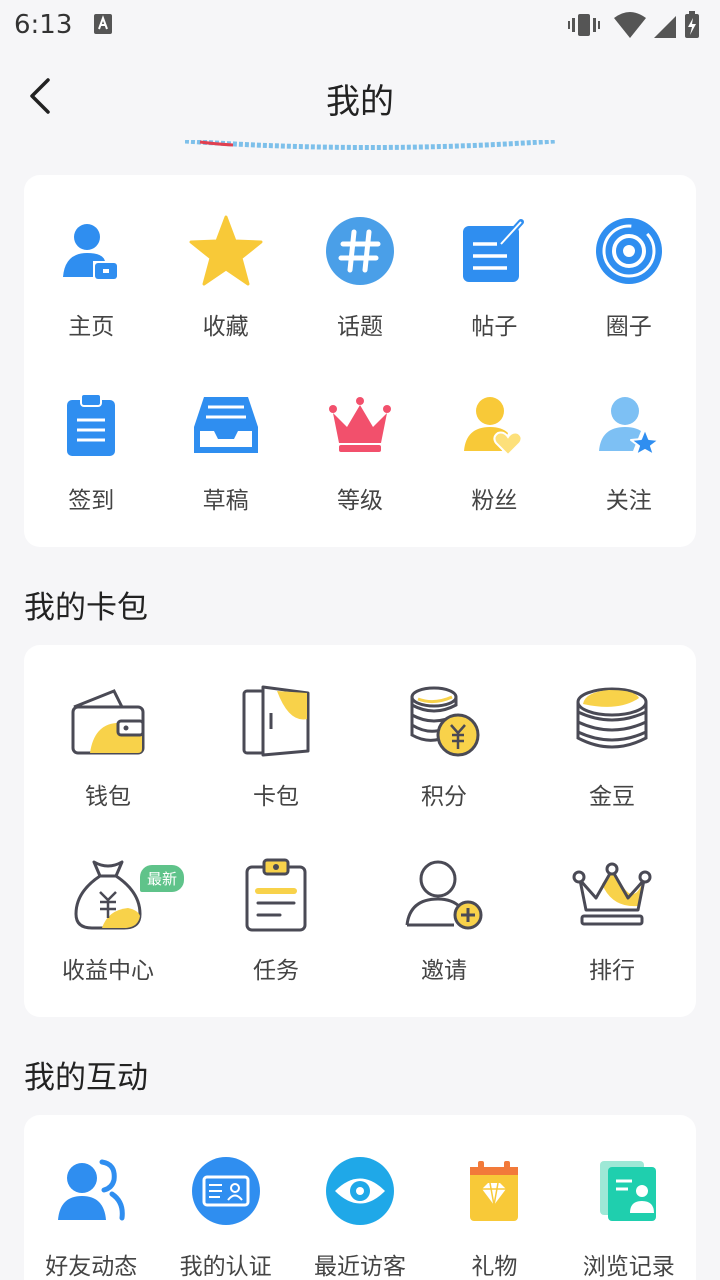  I want to click on shortcut-label: 关注, so click(628, 501).